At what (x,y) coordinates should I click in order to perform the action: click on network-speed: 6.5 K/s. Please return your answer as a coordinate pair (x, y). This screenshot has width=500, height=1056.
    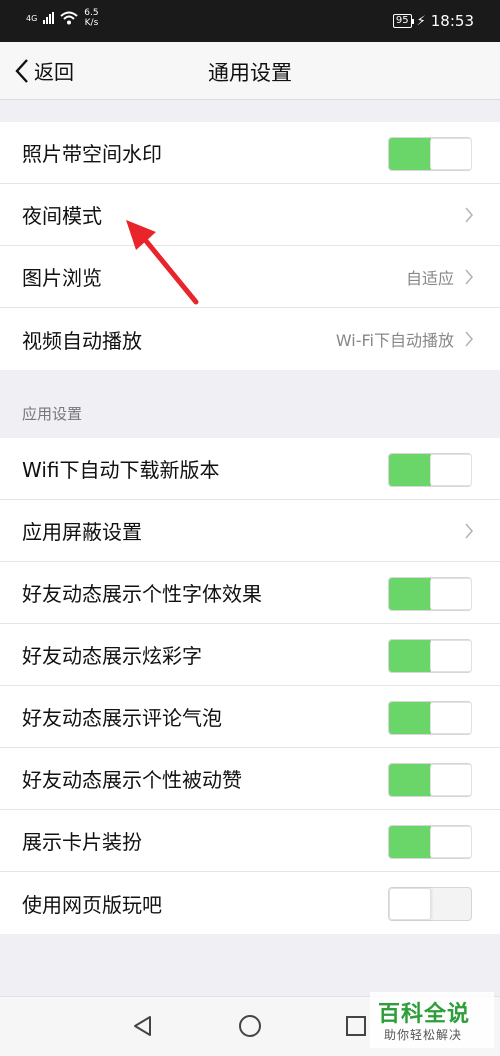
    Looking at the image, I should click on (91, 18).